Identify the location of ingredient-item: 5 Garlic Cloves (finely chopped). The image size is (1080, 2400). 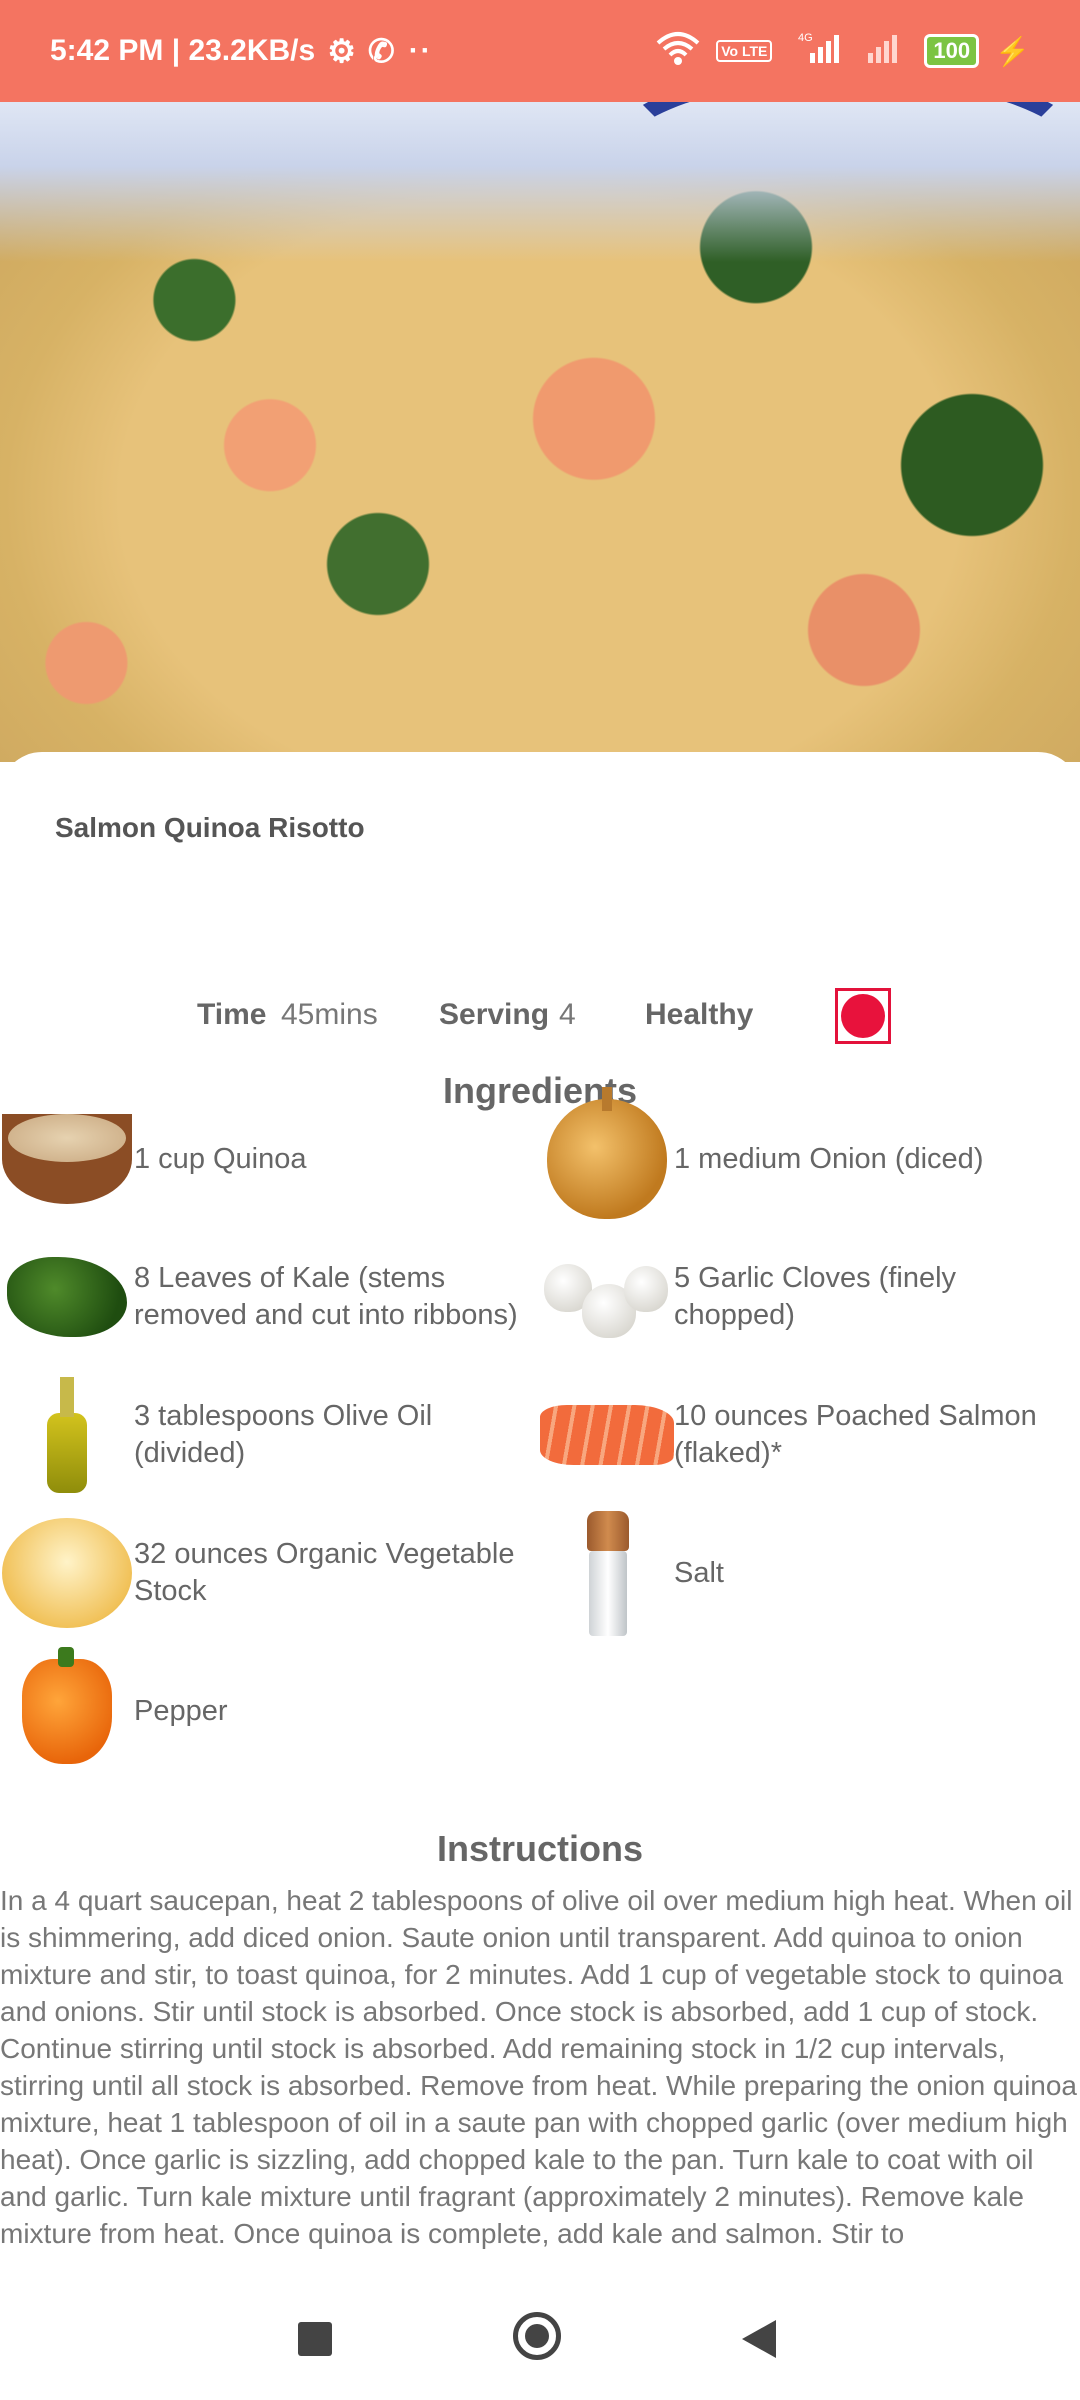
(807, 1297).